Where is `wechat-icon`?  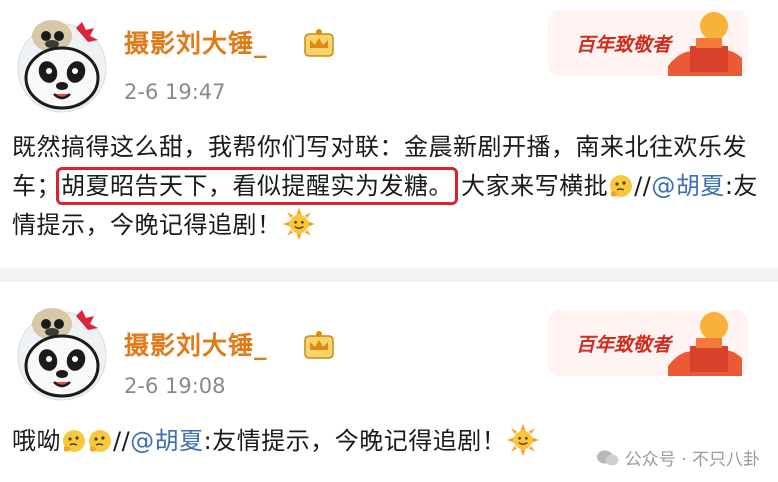
wechat-icon is located at coordinates (607, 457).